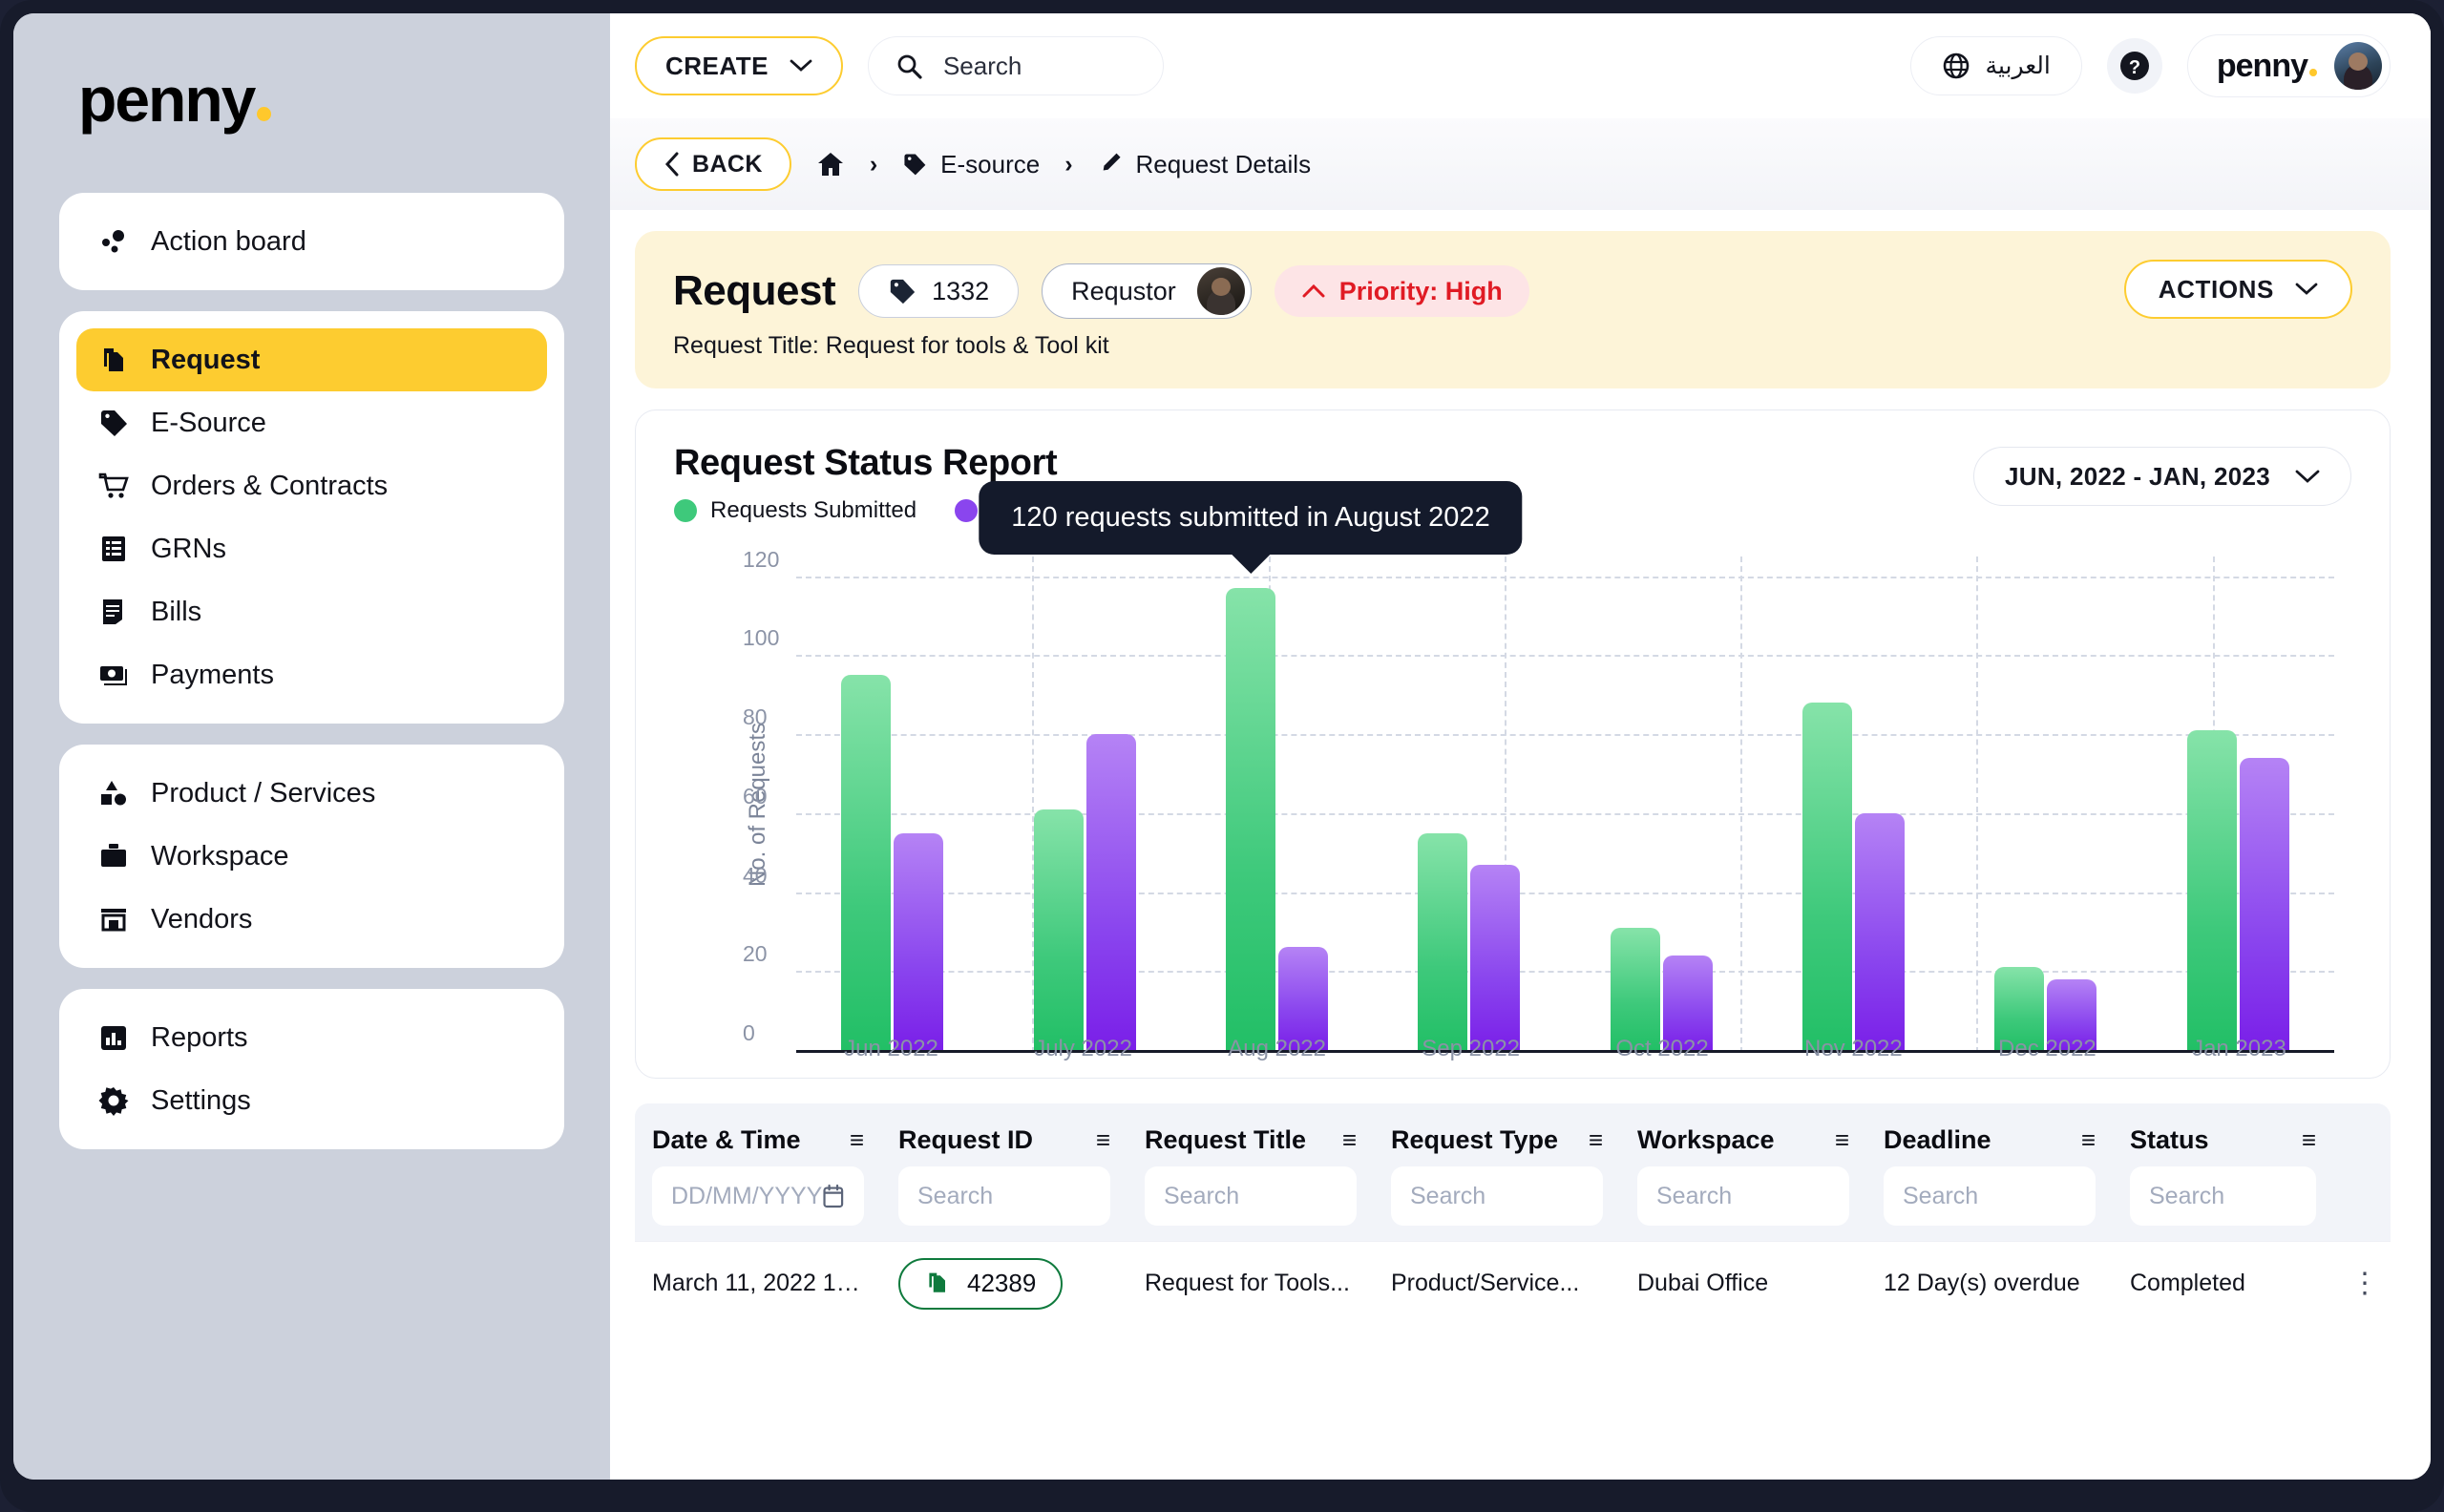  Describe the element at coordinates (1475, 1139) in the screenshot. I see `column-header-label: Request Type` at that location.